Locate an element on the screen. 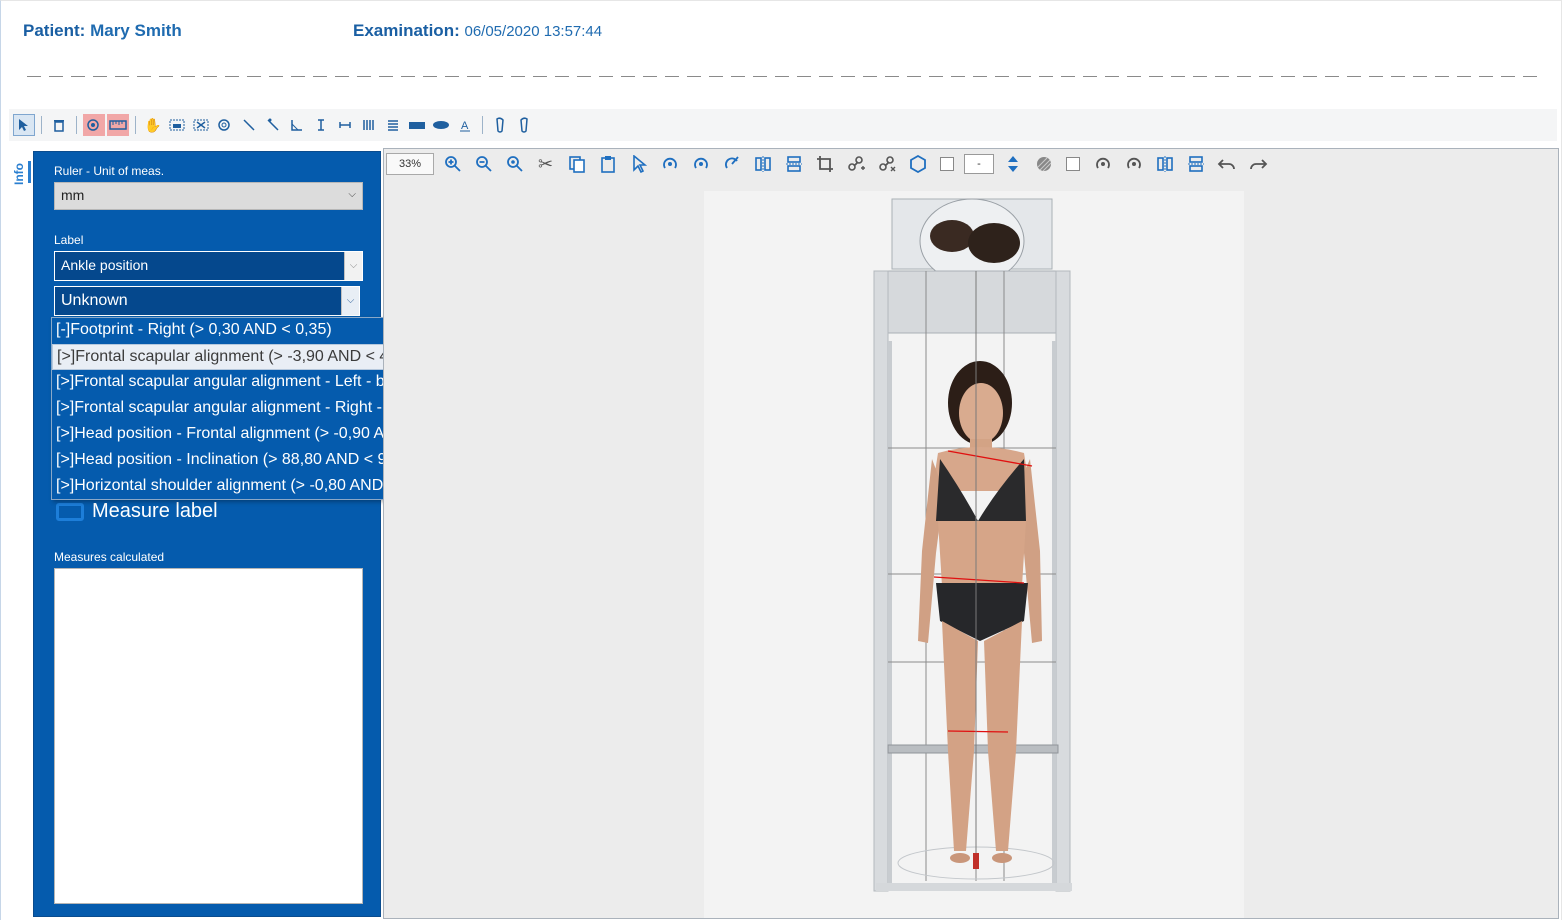  examination-datetime: 06/05/2020 13:57:44 is located at coordinates (533, 31).